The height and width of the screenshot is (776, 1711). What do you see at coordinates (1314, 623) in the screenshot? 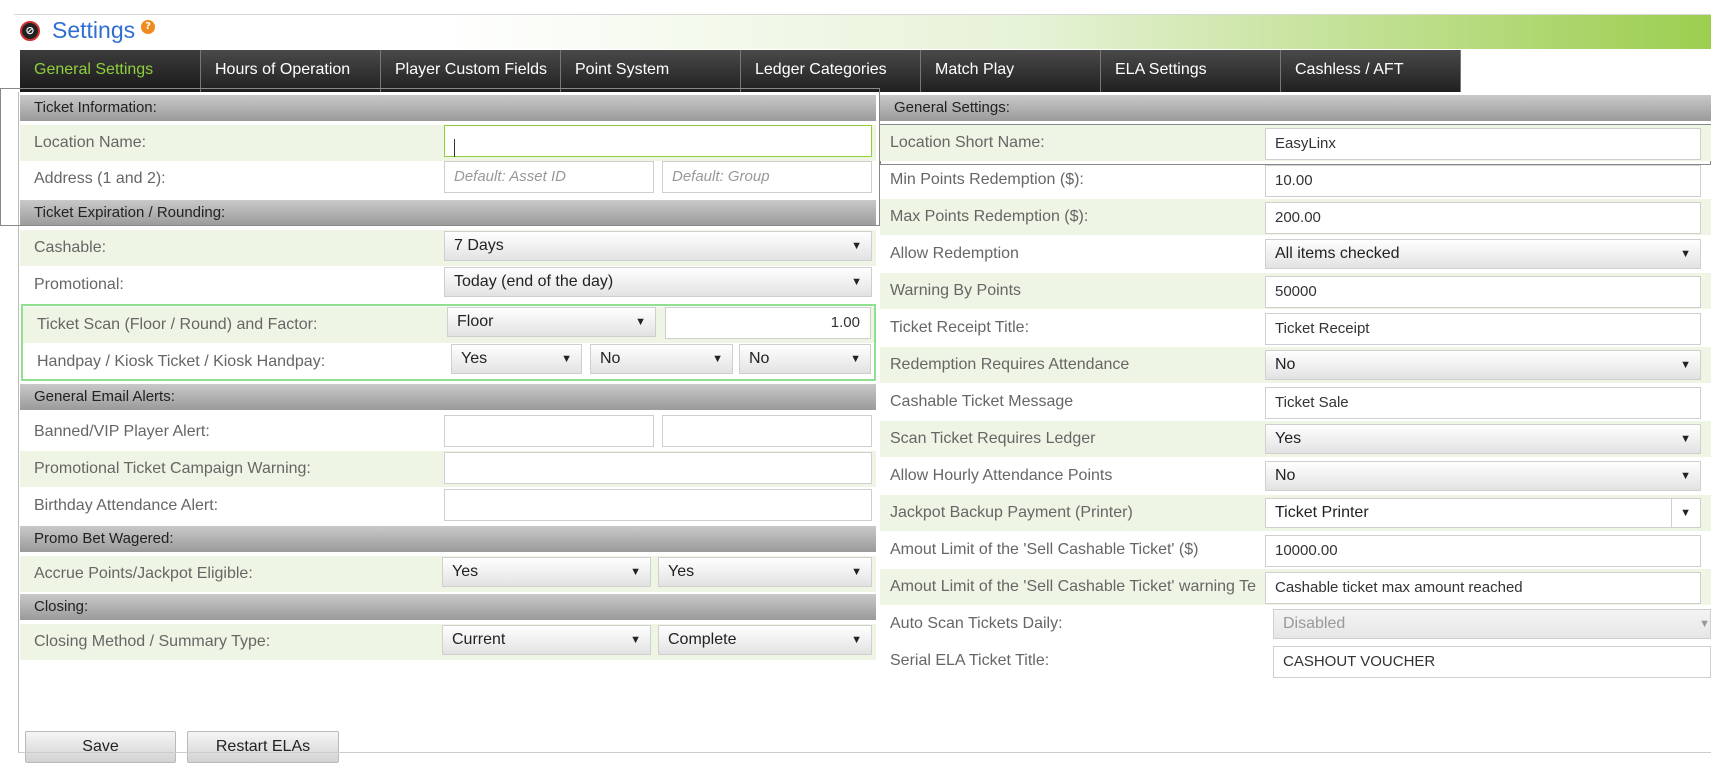
I see `auto-scan-tickets-value: Disabled` at bounding box center [1314, 623].